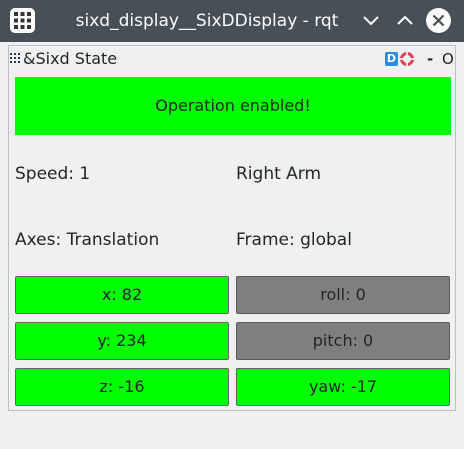 This screenshot has height=449, width=464. I want to click on window-title: sixd_display__SixDDisplay - rqt, so click(207, 21).